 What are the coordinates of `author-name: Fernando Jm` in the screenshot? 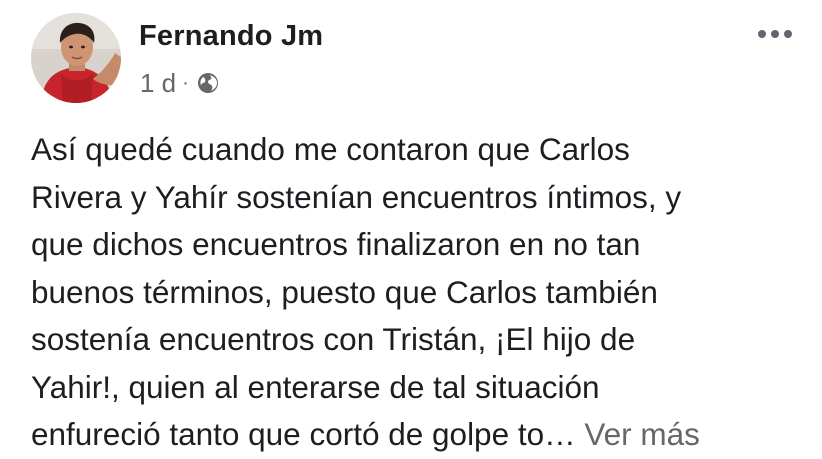 It's located at (231, 36).